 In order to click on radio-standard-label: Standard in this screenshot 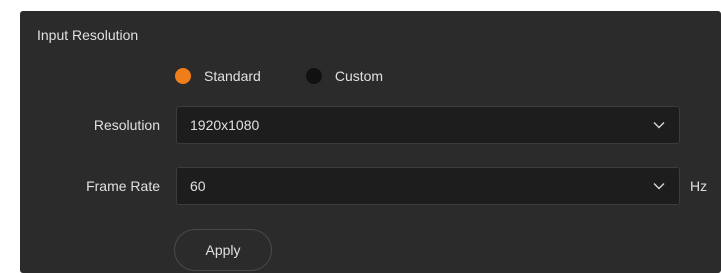, I will do `click(232, 76)`.